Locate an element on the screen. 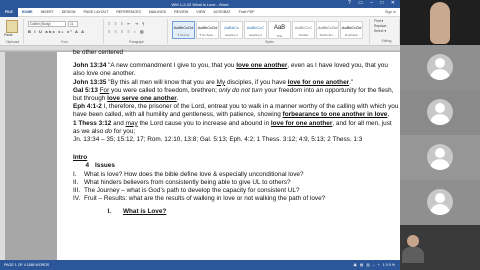  select-button: Select ▾ is located at coordinates (385, 31).